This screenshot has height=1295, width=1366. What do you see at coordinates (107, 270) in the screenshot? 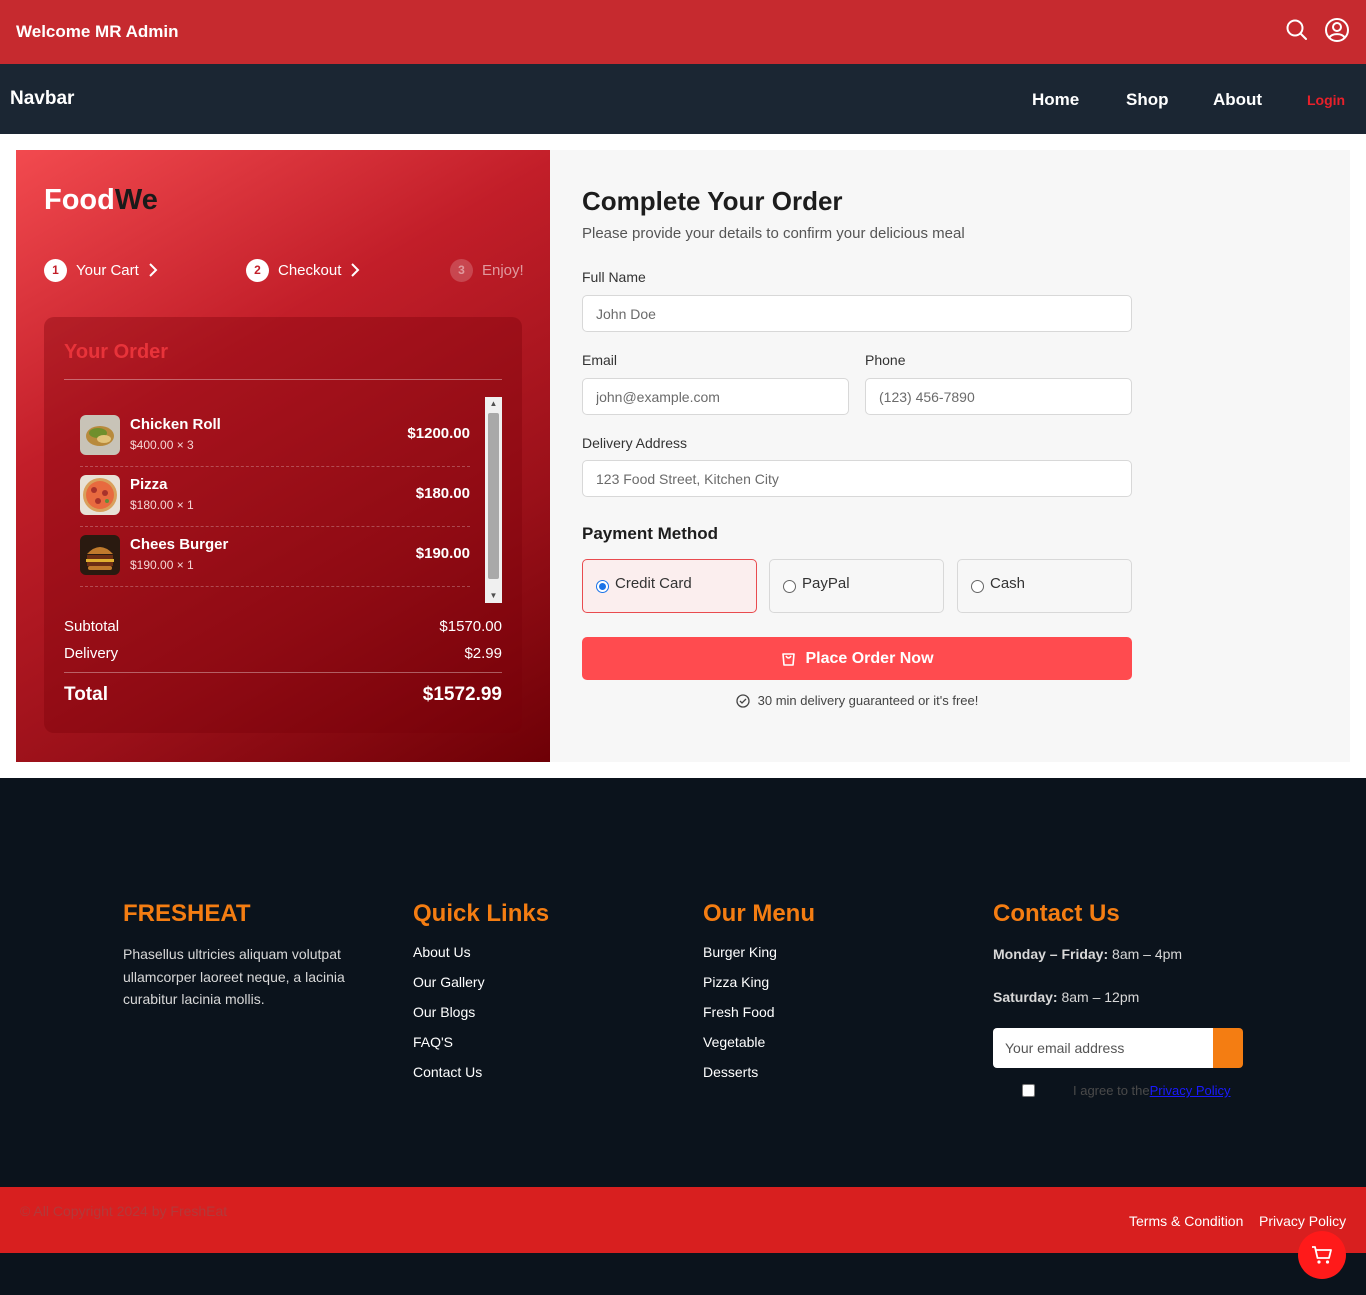
I see `step-label: Your Cart` at bounding box center [107, 270].